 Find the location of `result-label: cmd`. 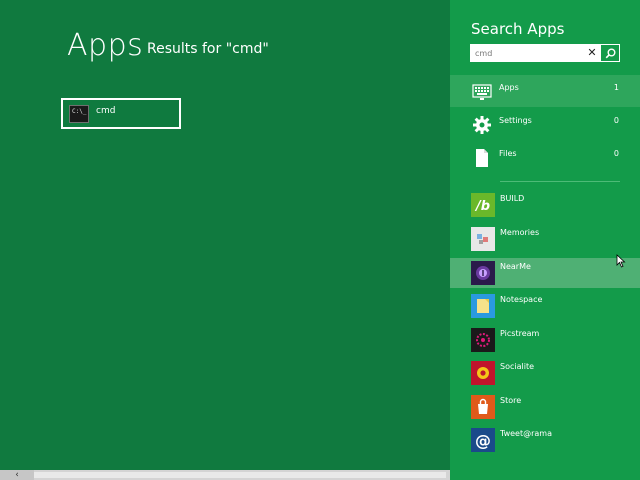

result-label: cmd is located at coordinates (106, 111).